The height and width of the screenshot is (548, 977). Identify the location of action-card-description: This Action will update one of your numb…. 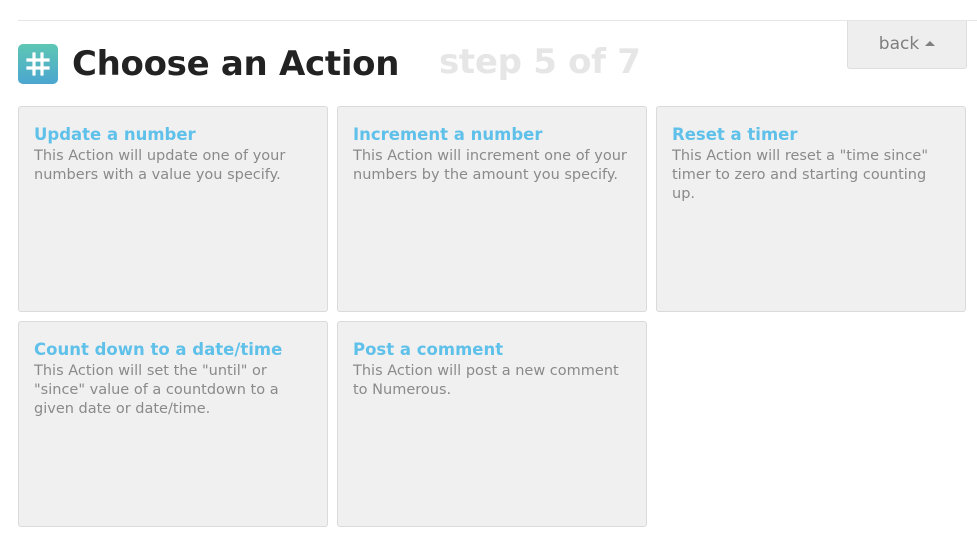
(160, 165).